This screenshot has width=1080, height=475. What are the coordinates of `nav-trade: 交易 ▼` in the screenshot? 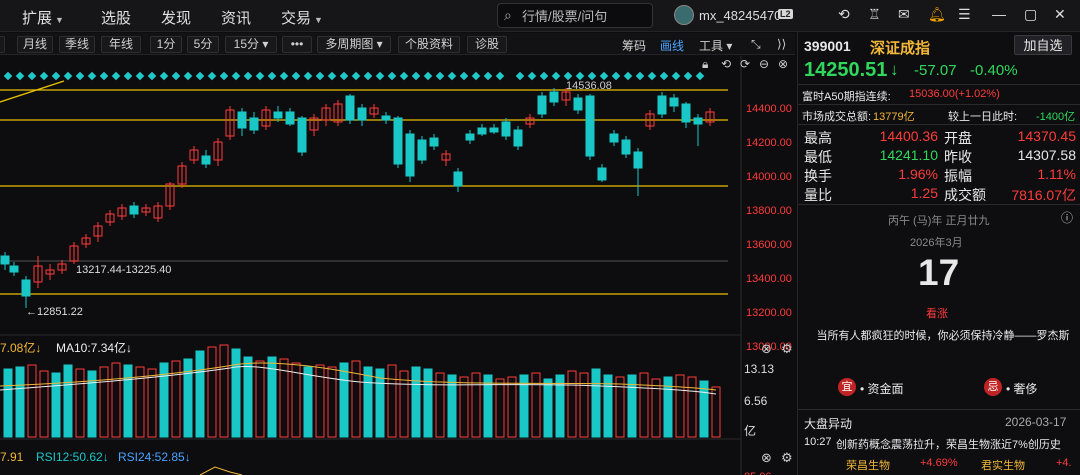 It's located at (302, 17).